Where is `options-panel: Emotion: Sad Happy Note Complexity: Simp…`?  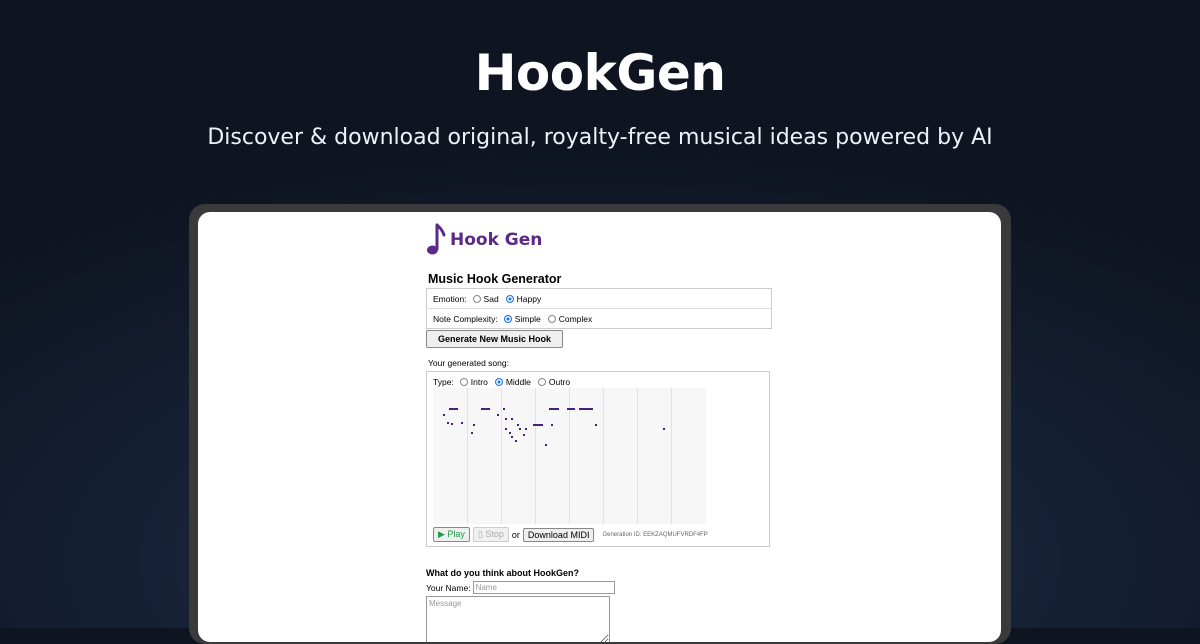 options-panel: Emotion: Sad Happy Note Complexity: Simp… is located at coordinates (599, 308).